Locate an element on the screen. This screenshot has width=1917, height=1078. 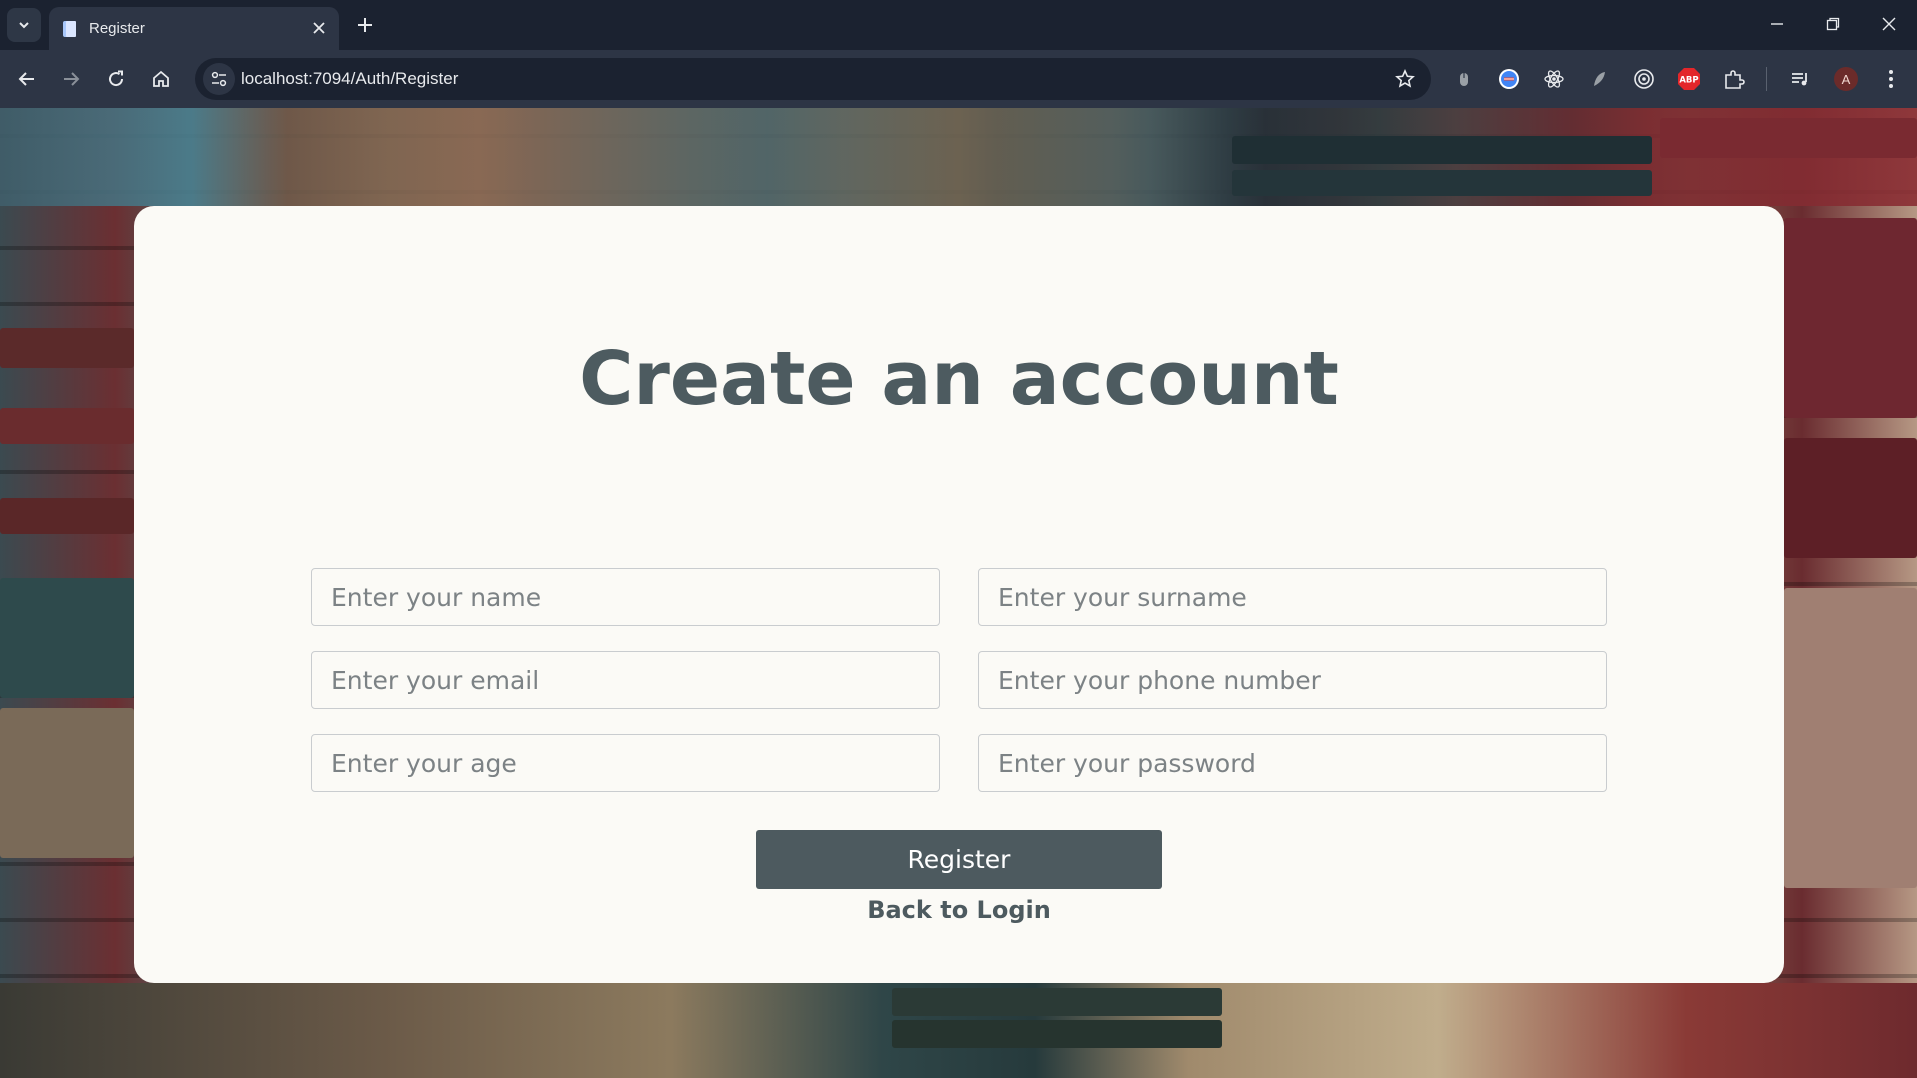
puzzle-extensions-icon is located at coordinates (1735, 79).